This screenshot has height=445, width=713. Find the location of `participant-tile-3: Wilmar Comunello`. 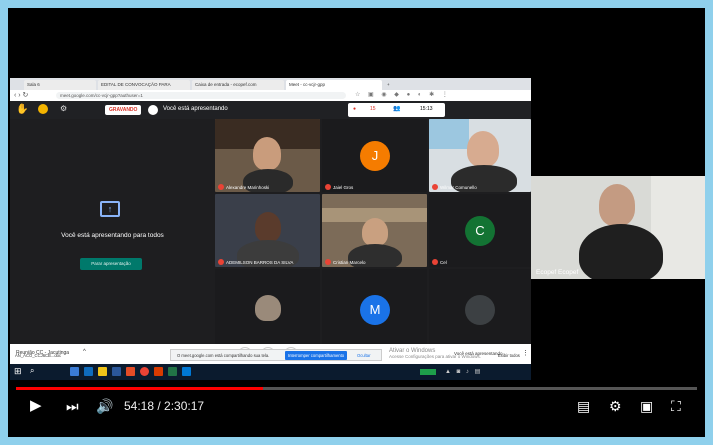

participant-tile-3: Wilmar Comunello is located at coordinates (480, 155).